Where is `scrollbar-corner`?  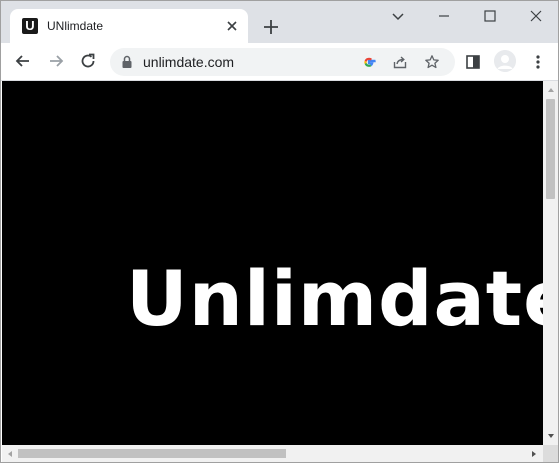 scrollbar-corner is located at coordinates (550, 453).